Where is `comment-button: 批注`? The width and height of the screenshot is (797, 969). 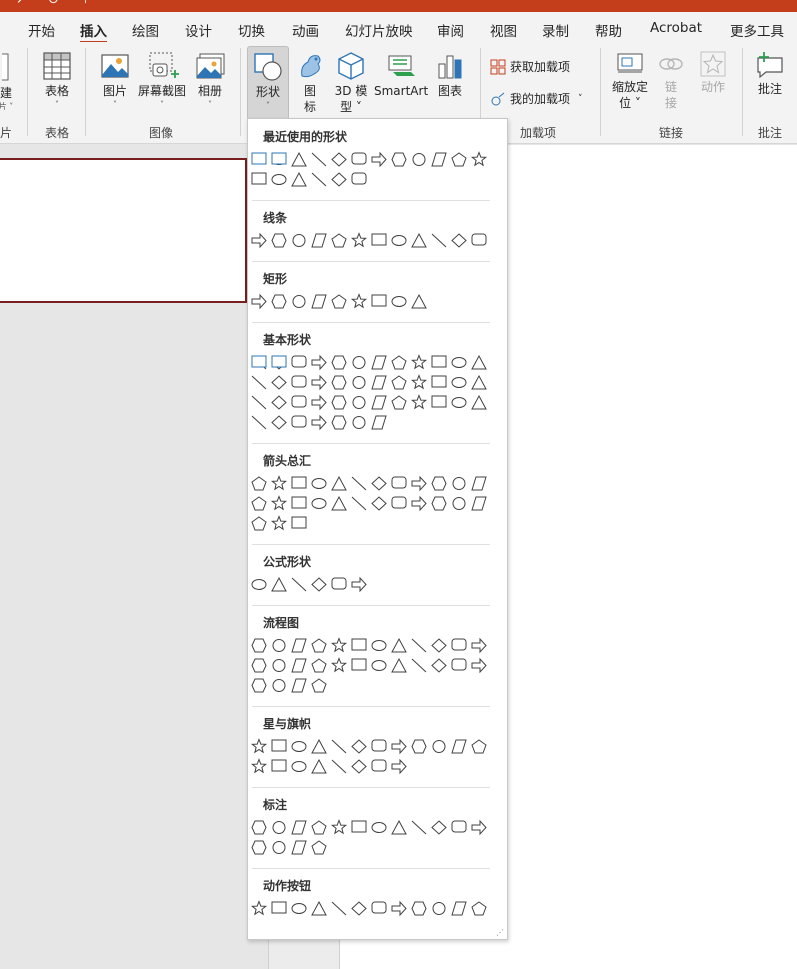
comment-button: 批注 is located at coordinates (770, 73).